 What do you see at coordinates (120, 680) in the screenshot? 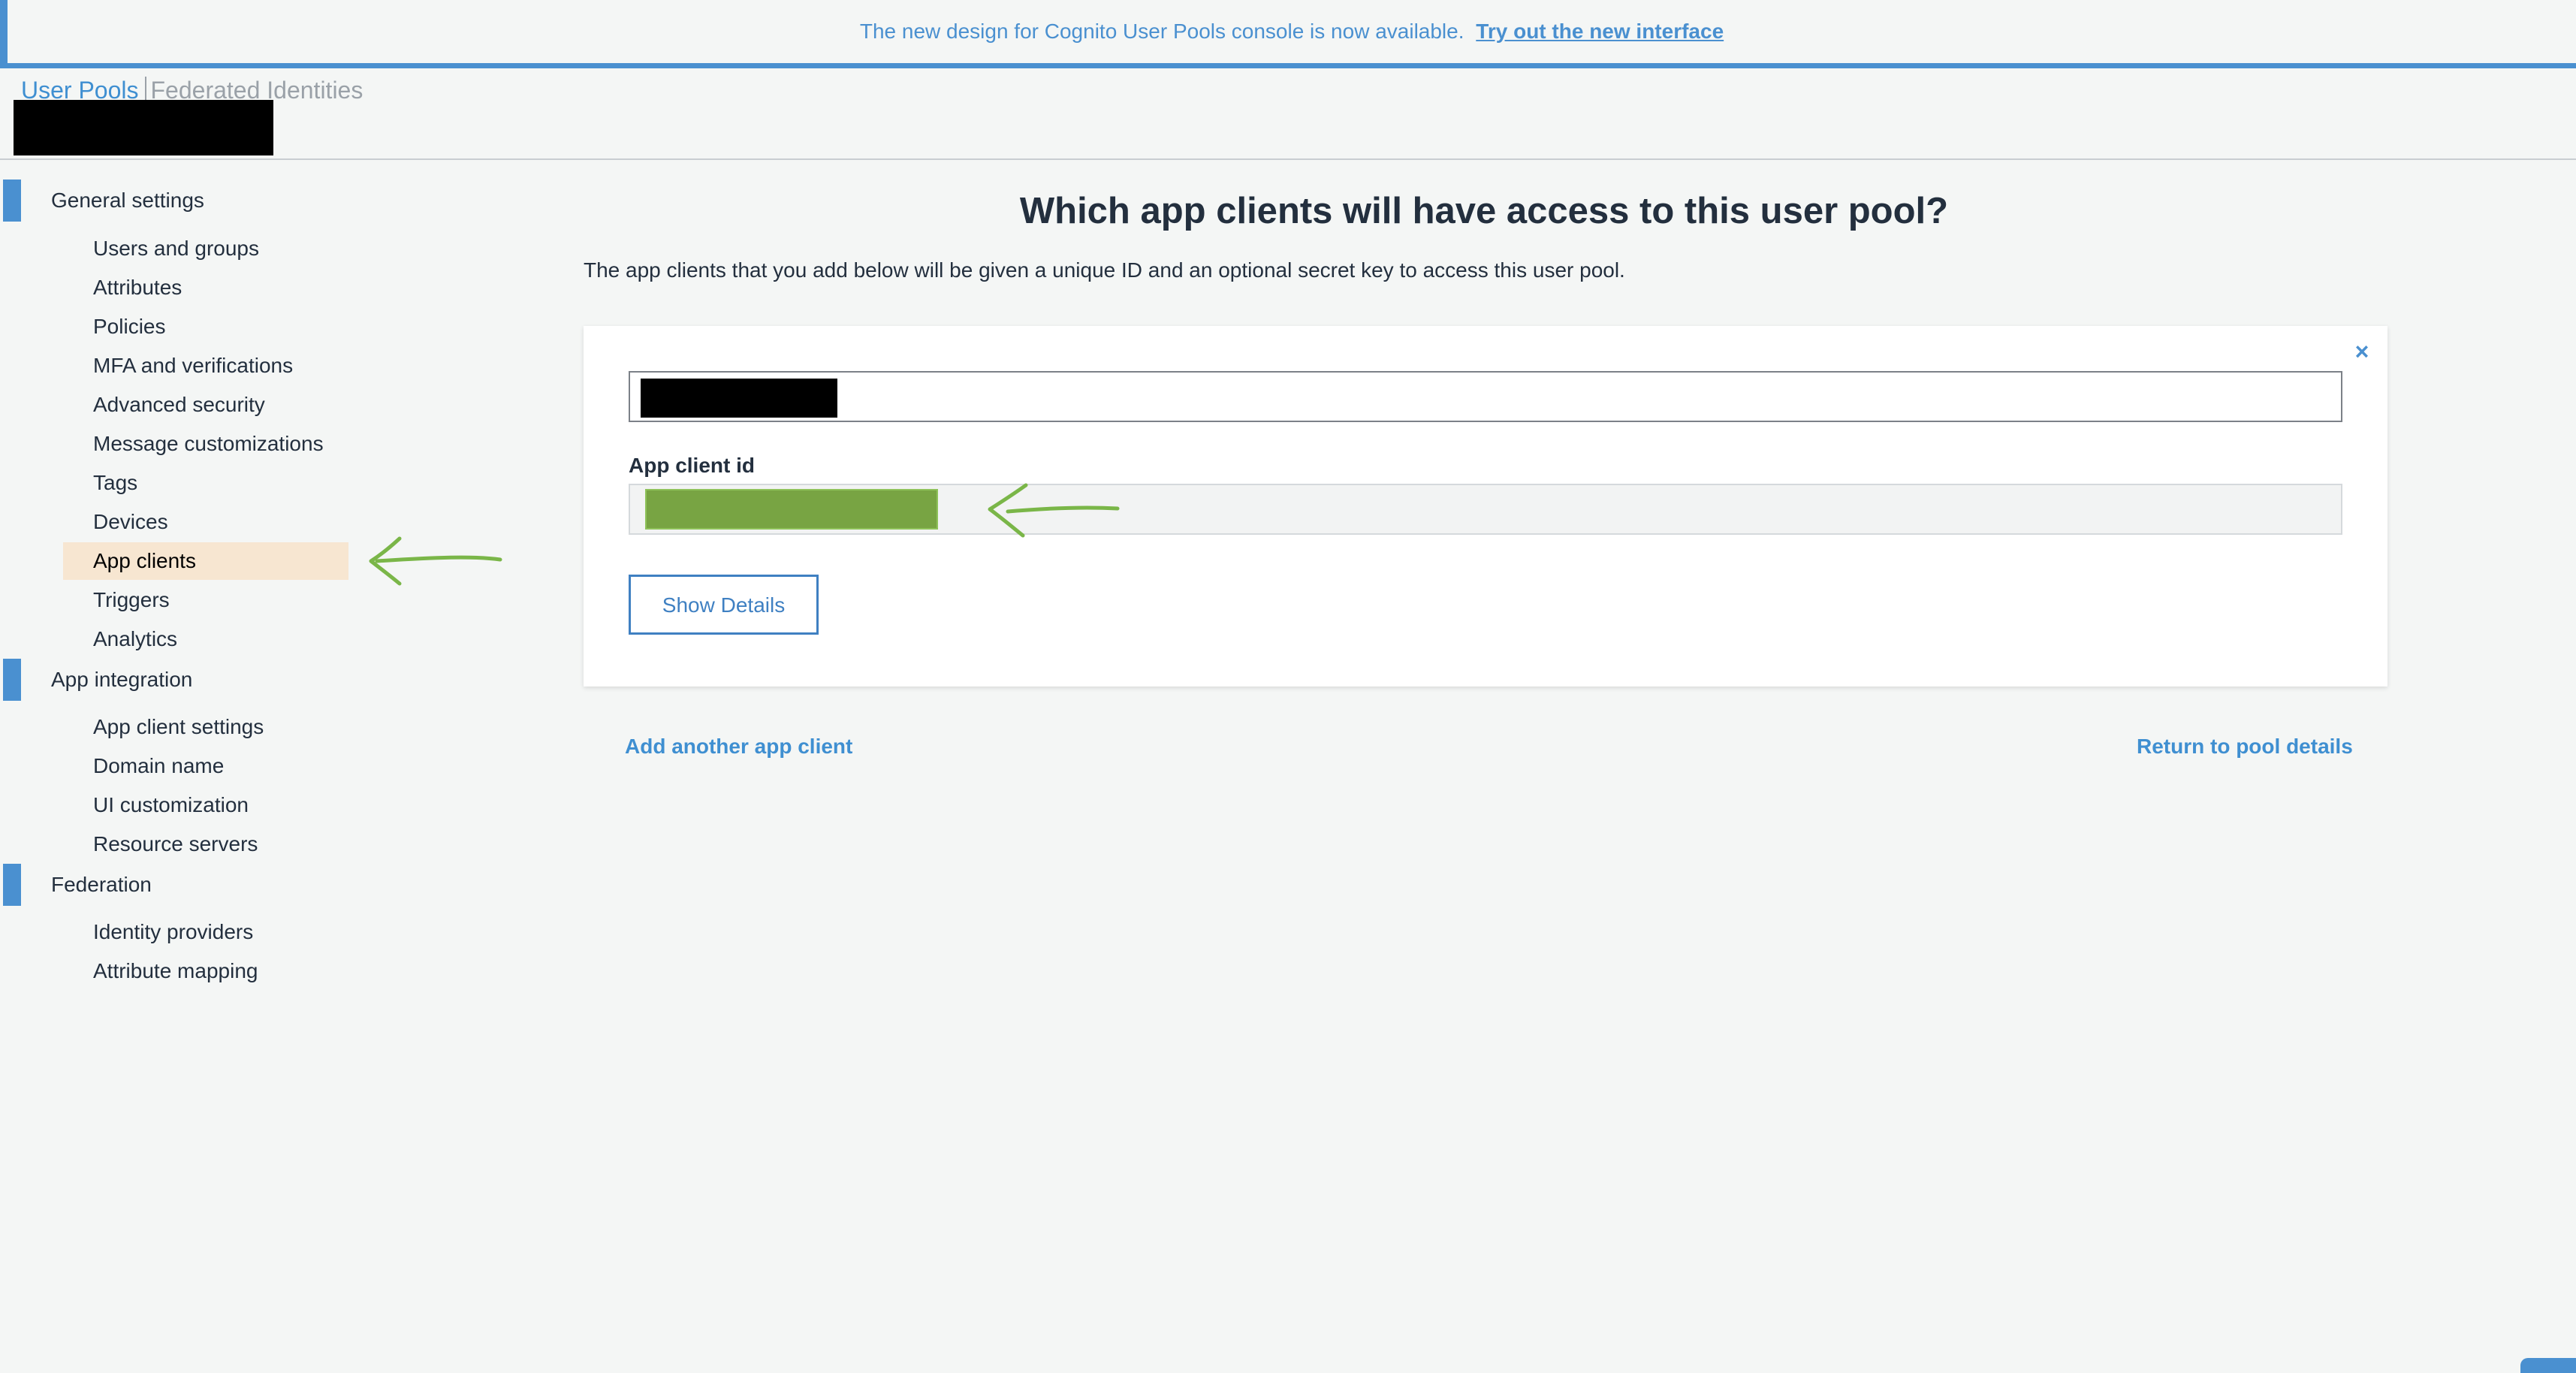
I see `sidebar-section-app-integration: App integration` at bounding box center [120, 680].